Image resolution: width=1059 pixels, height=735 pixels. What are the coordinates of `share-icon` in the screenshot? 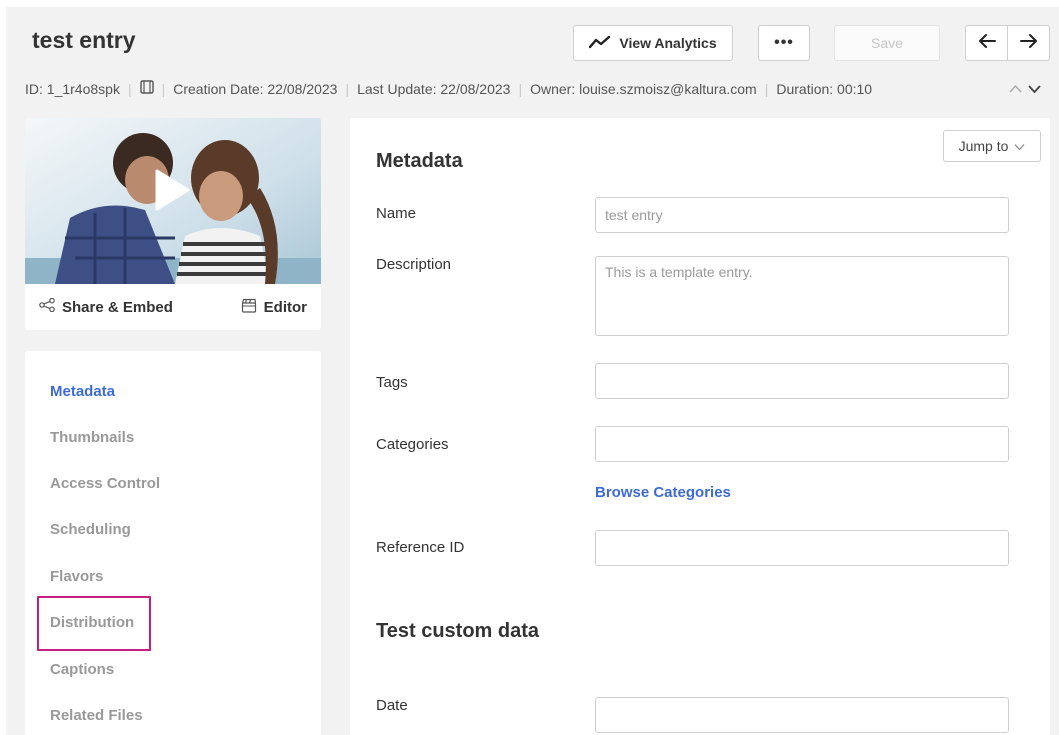 It's located at (47, 306).